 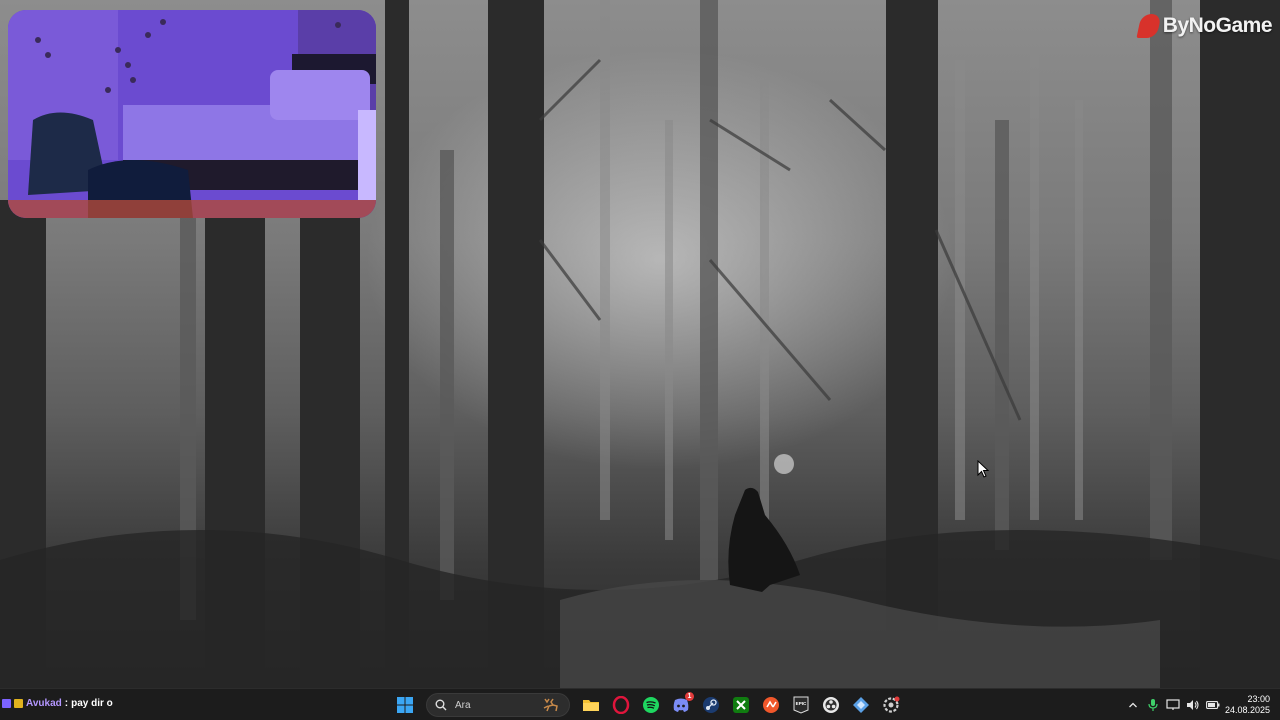 I want to click on microphone-icon, so click(x=1153, y=705).